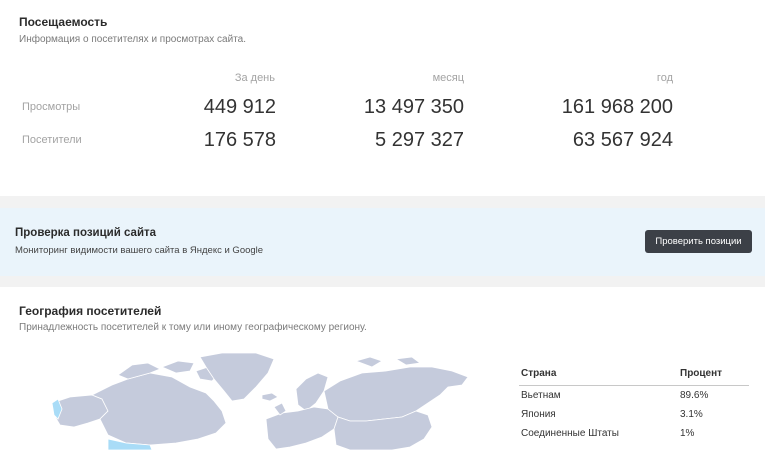 Image resolution: width=765 pixels, height=450 pixels. What do you see at coordinates (622, 140) in the screenshot?
I see `visitors-year-value: 63 567 924` at bounding box center [622, 140].